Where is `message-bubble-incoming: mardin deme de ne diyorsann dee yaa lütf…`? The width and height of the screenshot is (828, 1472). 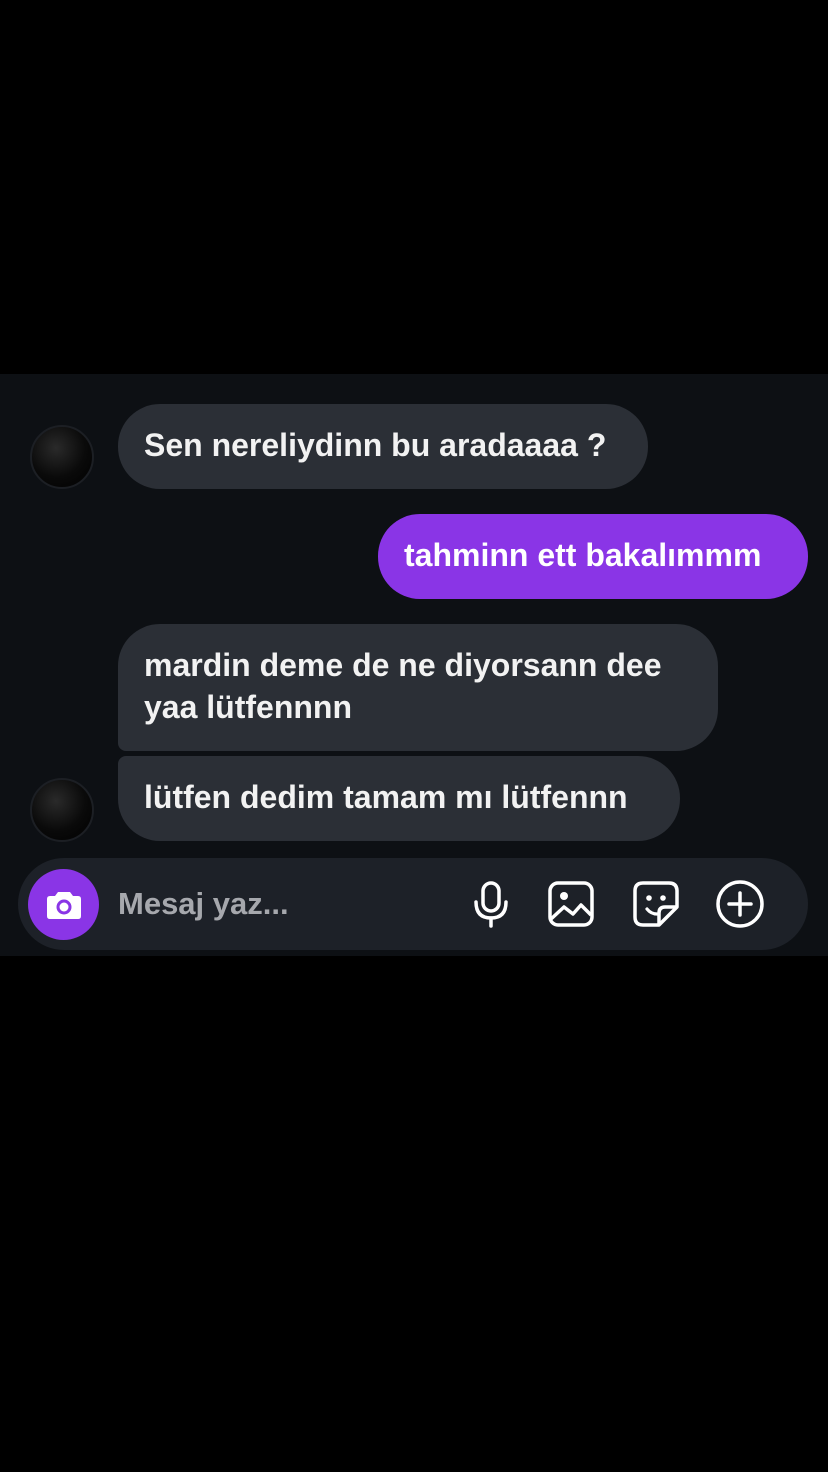
message-bubble-incoming: mardin deme de ne diyorsann dee yaa lütf… is located at coordinates (418, 687).